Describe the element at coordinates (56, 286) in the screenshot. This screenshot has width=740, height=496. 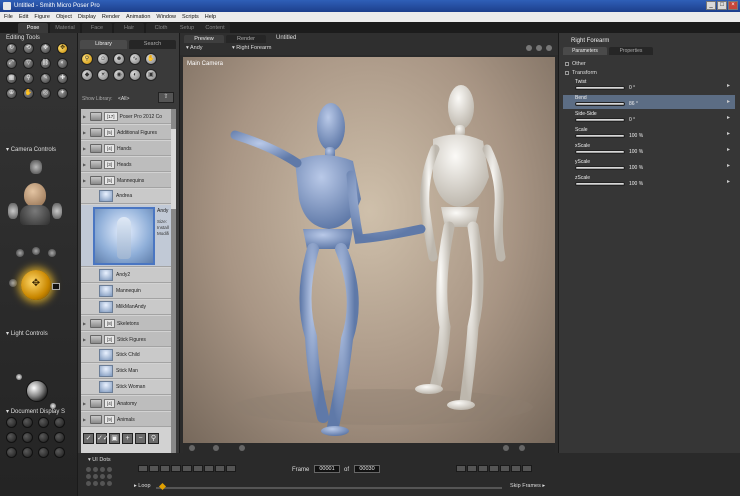
I see `camera-select-icon` at that location.